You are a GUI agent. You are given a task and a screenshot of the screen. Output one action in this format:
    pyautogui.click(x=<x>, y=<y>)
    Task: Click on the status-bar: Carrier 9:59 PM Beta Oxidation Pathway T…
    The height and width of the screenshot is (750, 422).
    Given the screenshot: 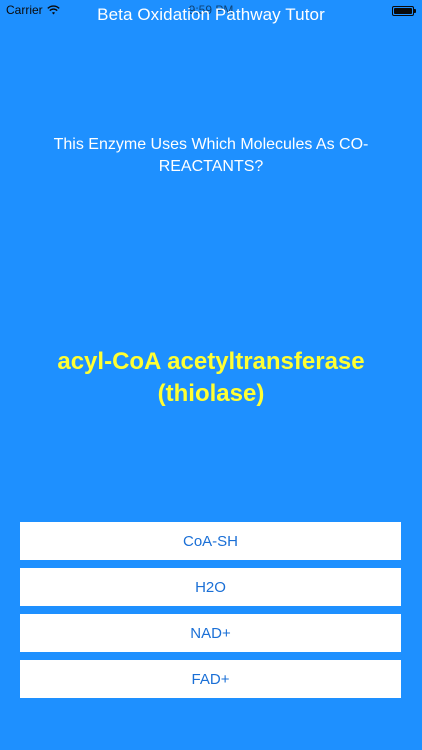 What is the action you would take?
    pyautogui.click(x=211, y=15)
    